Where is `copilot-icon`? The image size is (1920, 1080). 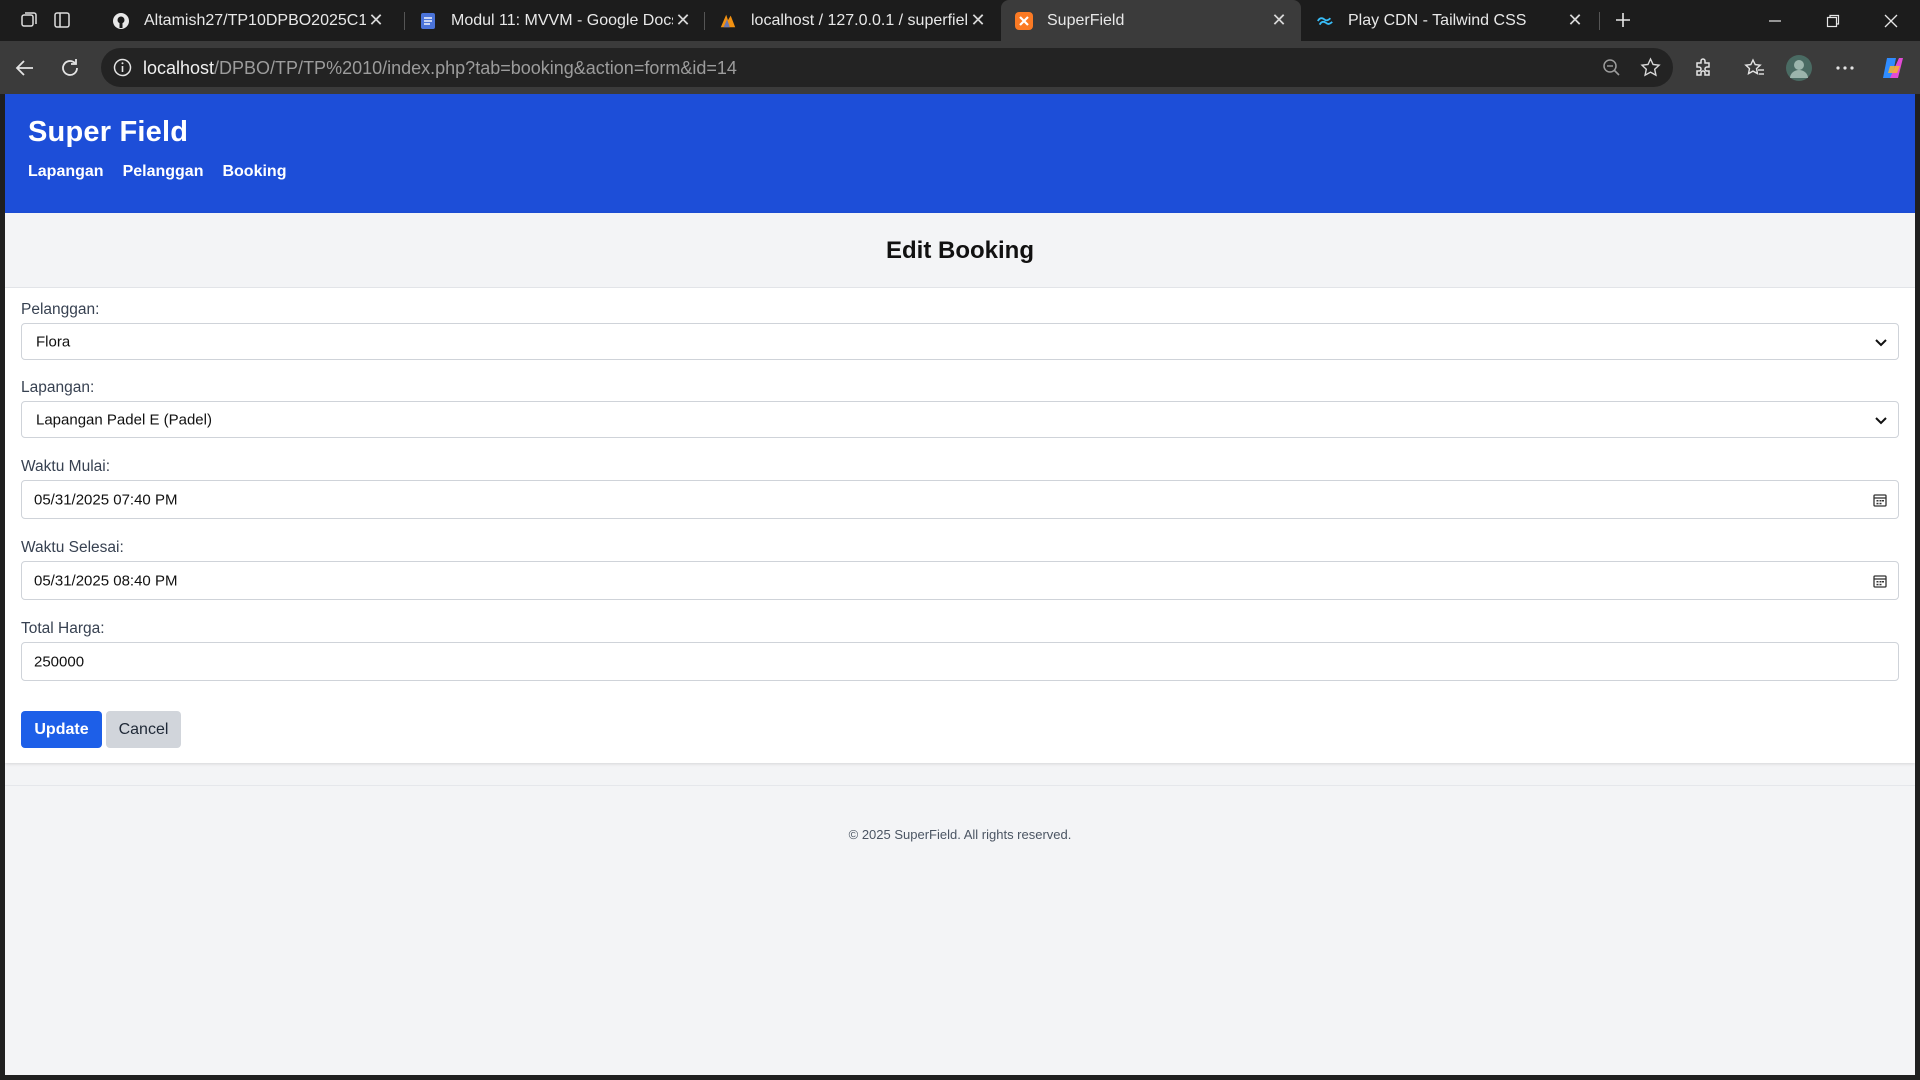
copilot-icon is located at coordinates (1893, 68).